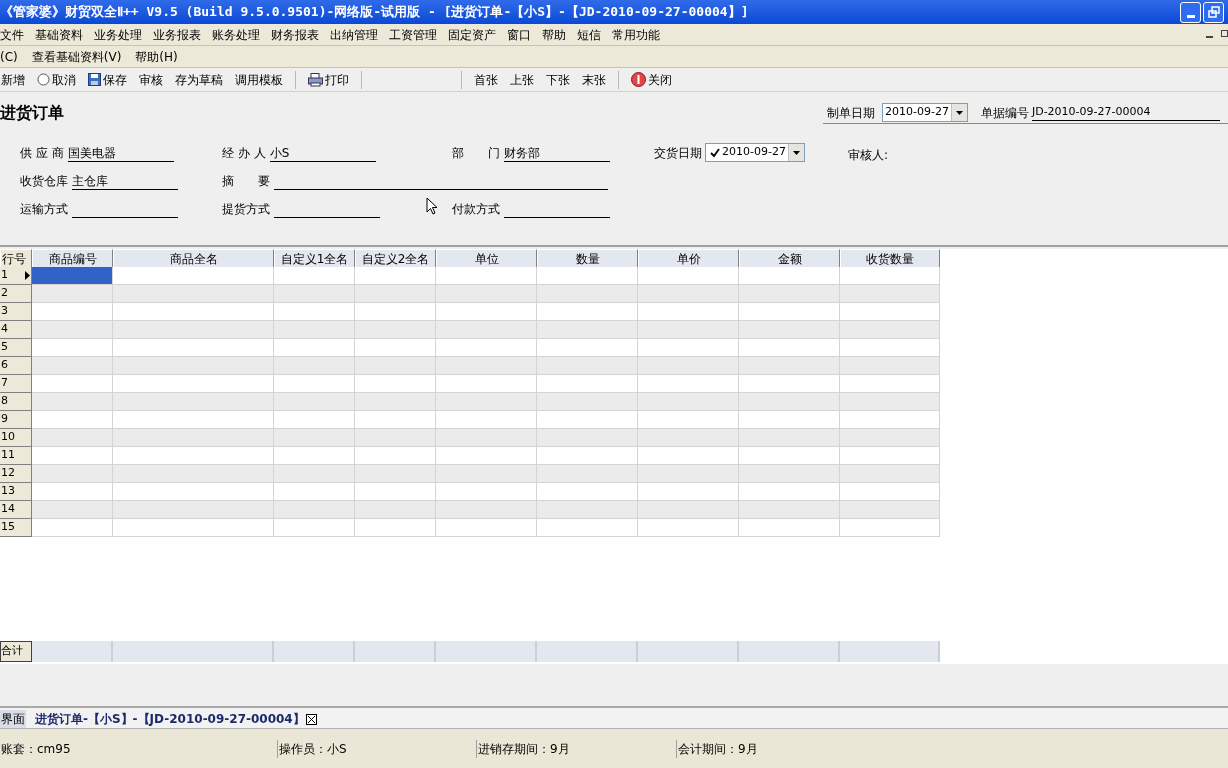 The image size is (1228, 768). What do you see at coordinates (16, 294) in the screenshot?
I see `row-number: 2` at bounding box center [16, 294].